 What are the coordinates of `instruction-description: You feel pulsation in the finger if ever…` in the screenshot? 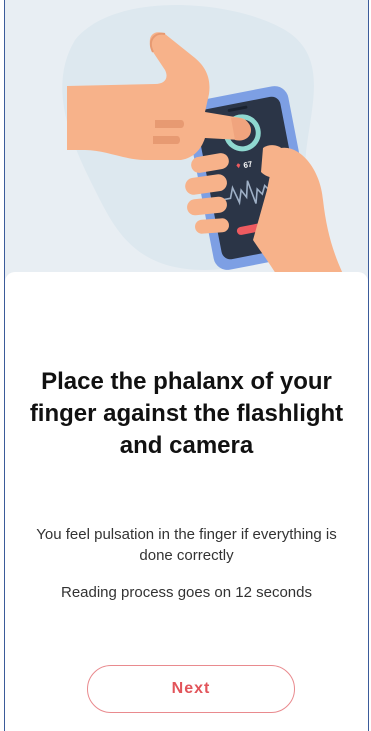 It's located at (186, 545).